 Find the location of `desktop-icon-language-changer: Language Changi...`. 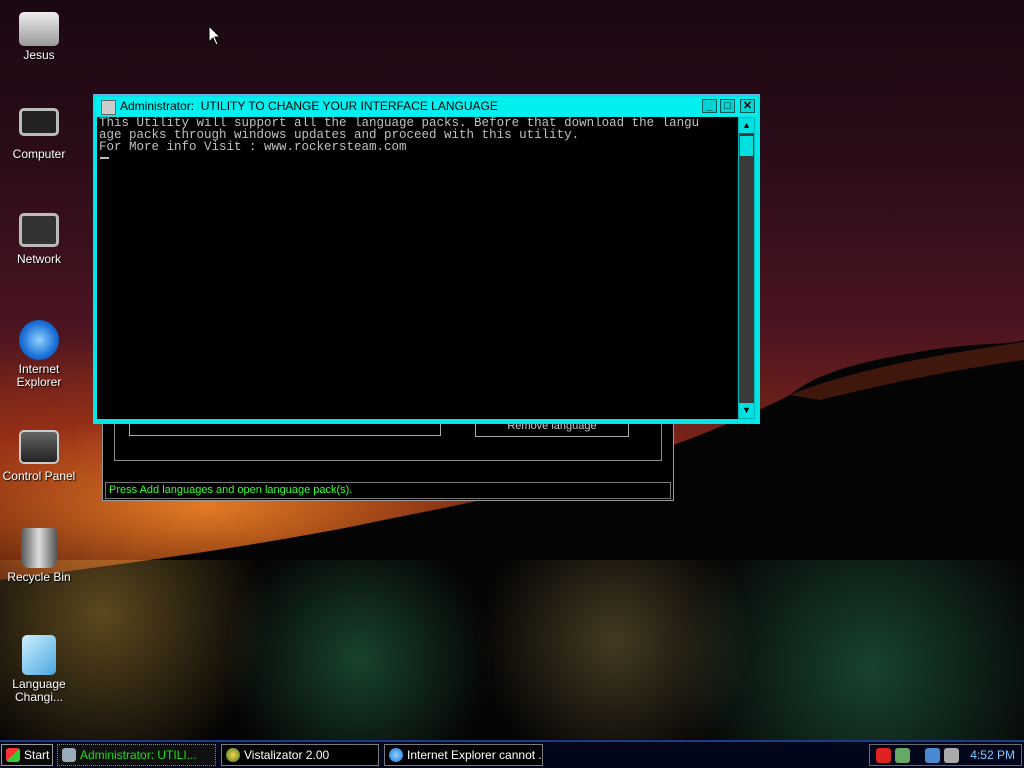

desktop-icon-language-changer: Language Changi... is located at coordinates (39, 669).